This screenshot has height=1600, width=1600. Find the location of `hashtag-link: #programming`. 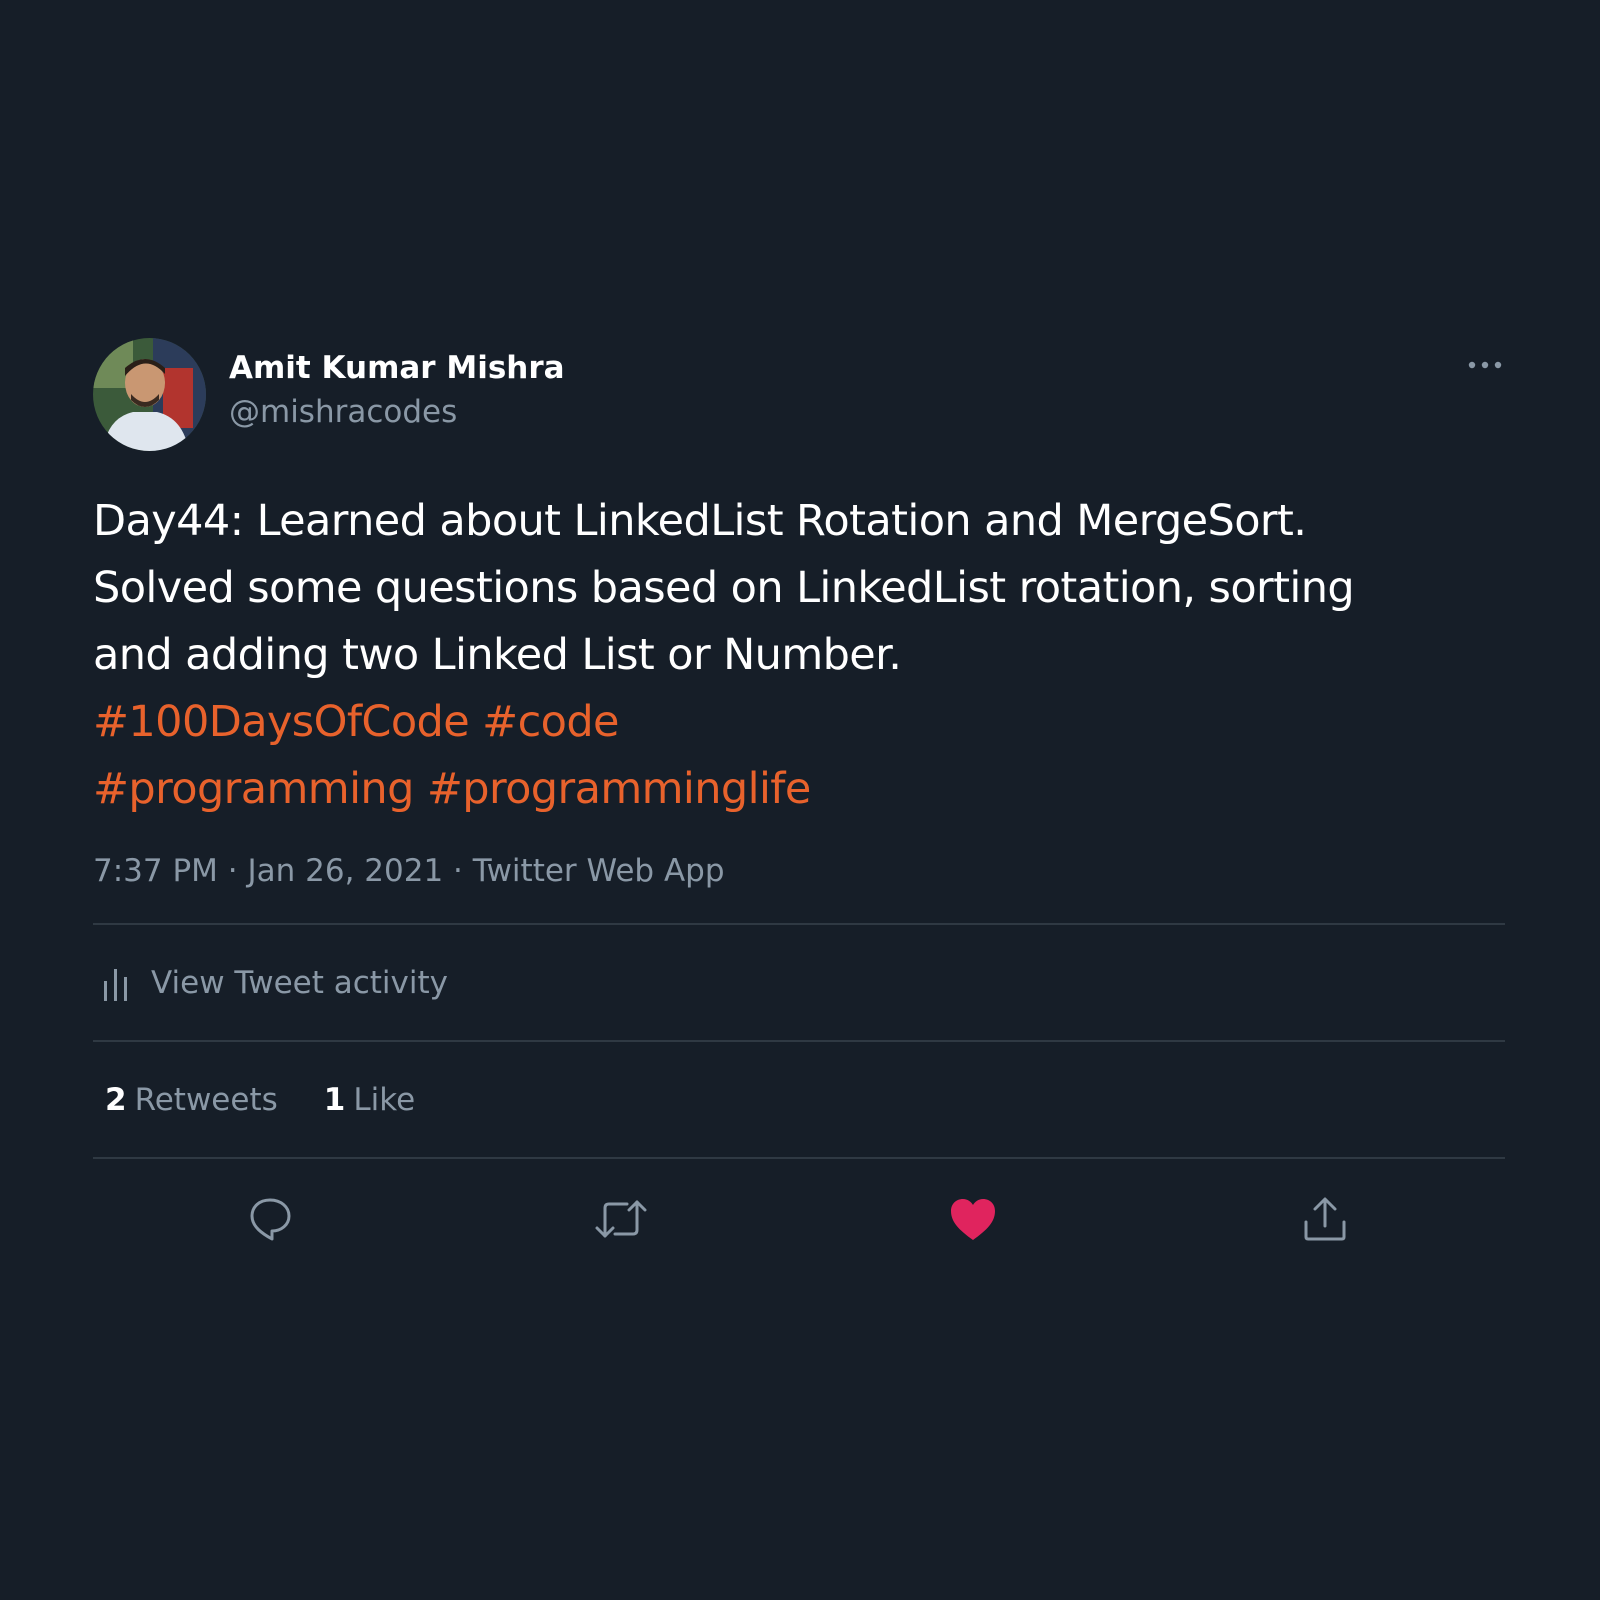

hashtag-link: #programming is located at coordinates (253, 789).